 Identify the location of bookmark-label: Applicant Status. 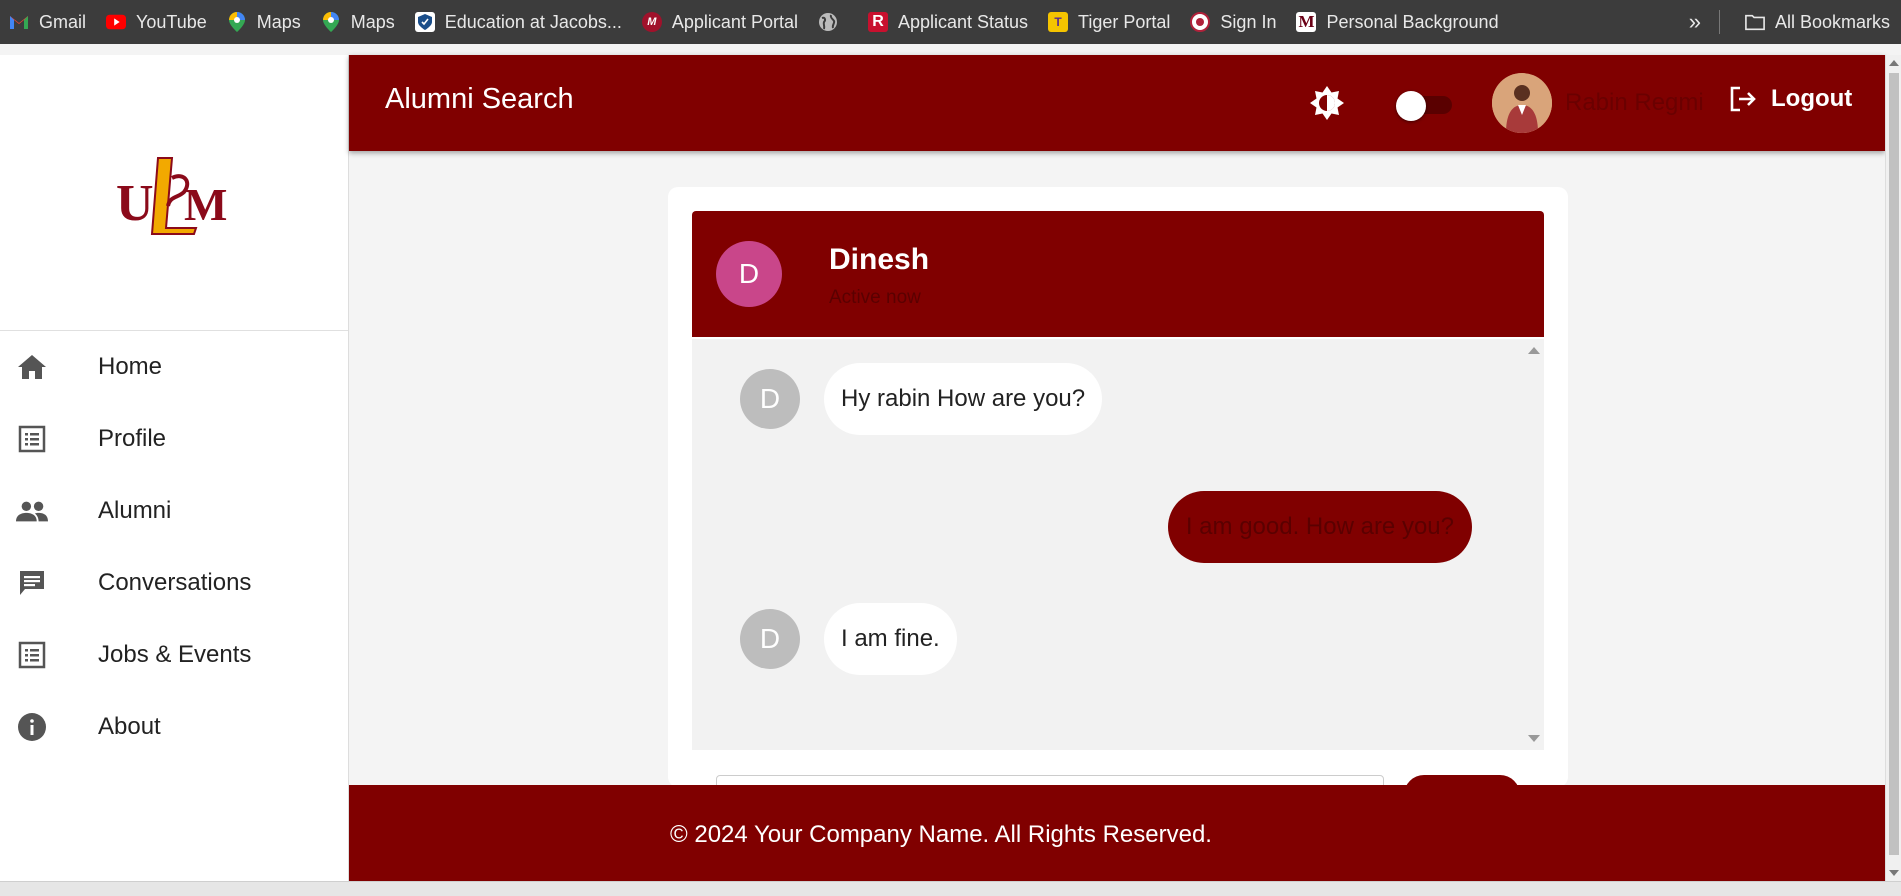
(963, 21).